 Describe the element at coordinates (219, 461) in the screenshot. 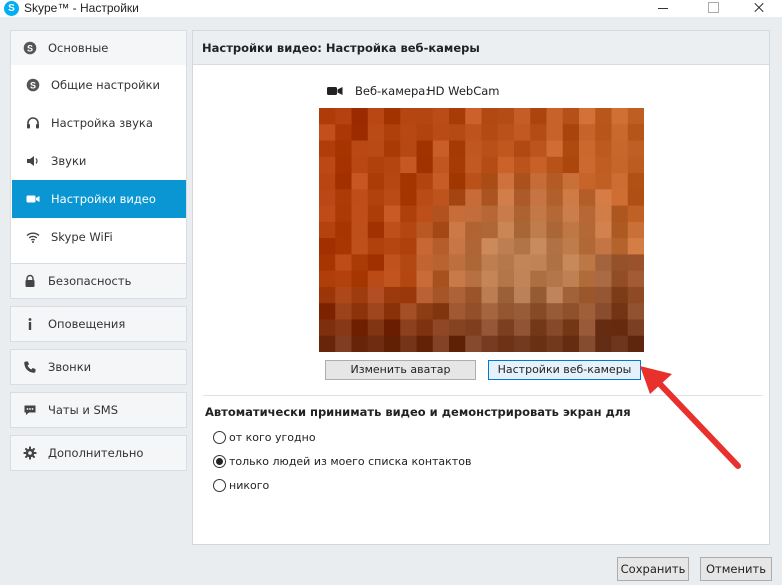

I see `radio-button-selected` at that location.